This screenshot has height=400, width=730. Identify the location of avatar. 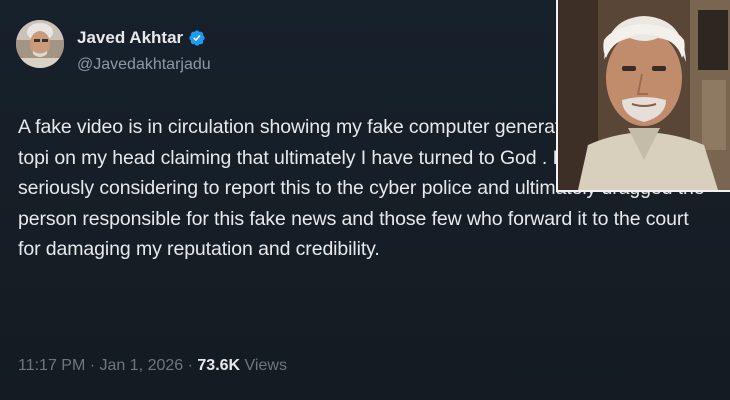
(40, 44).